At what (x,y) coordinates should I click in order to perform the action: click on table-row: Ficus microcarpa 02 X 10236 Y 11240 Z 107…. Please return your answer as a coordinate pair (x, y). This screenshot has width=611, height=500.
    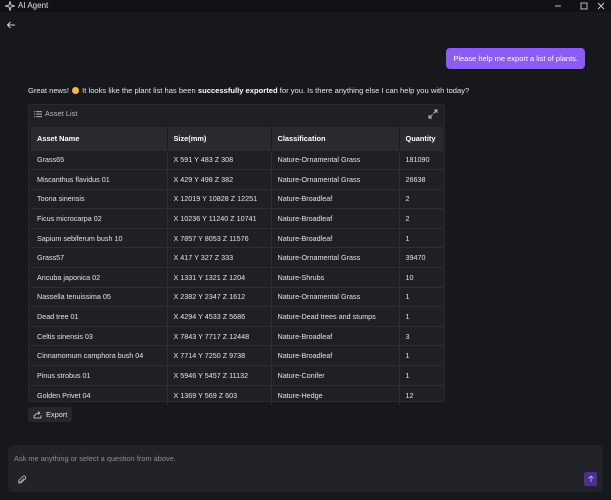
    Looking at the image, I should click on (237, 218).